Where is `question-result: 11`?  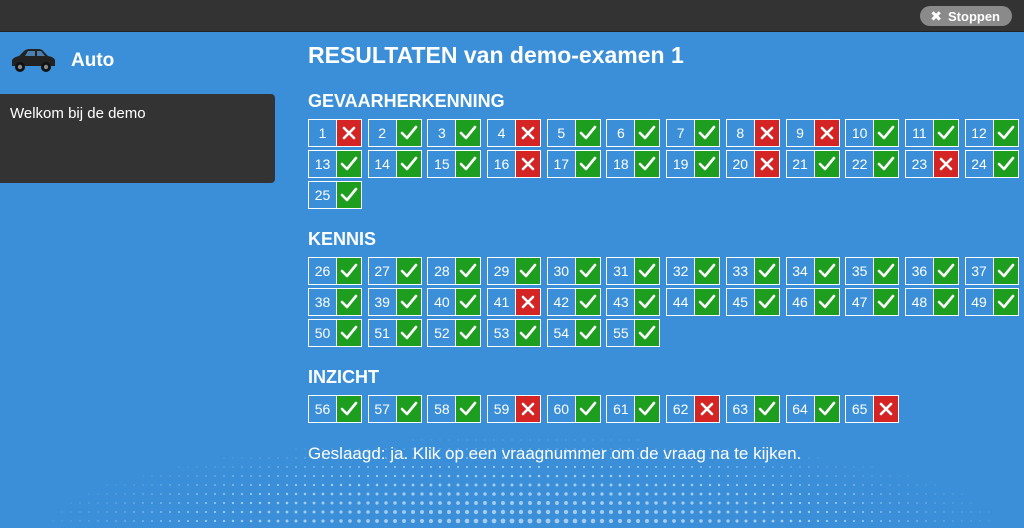 question-result: 11 is located at coordinates (931, 133).